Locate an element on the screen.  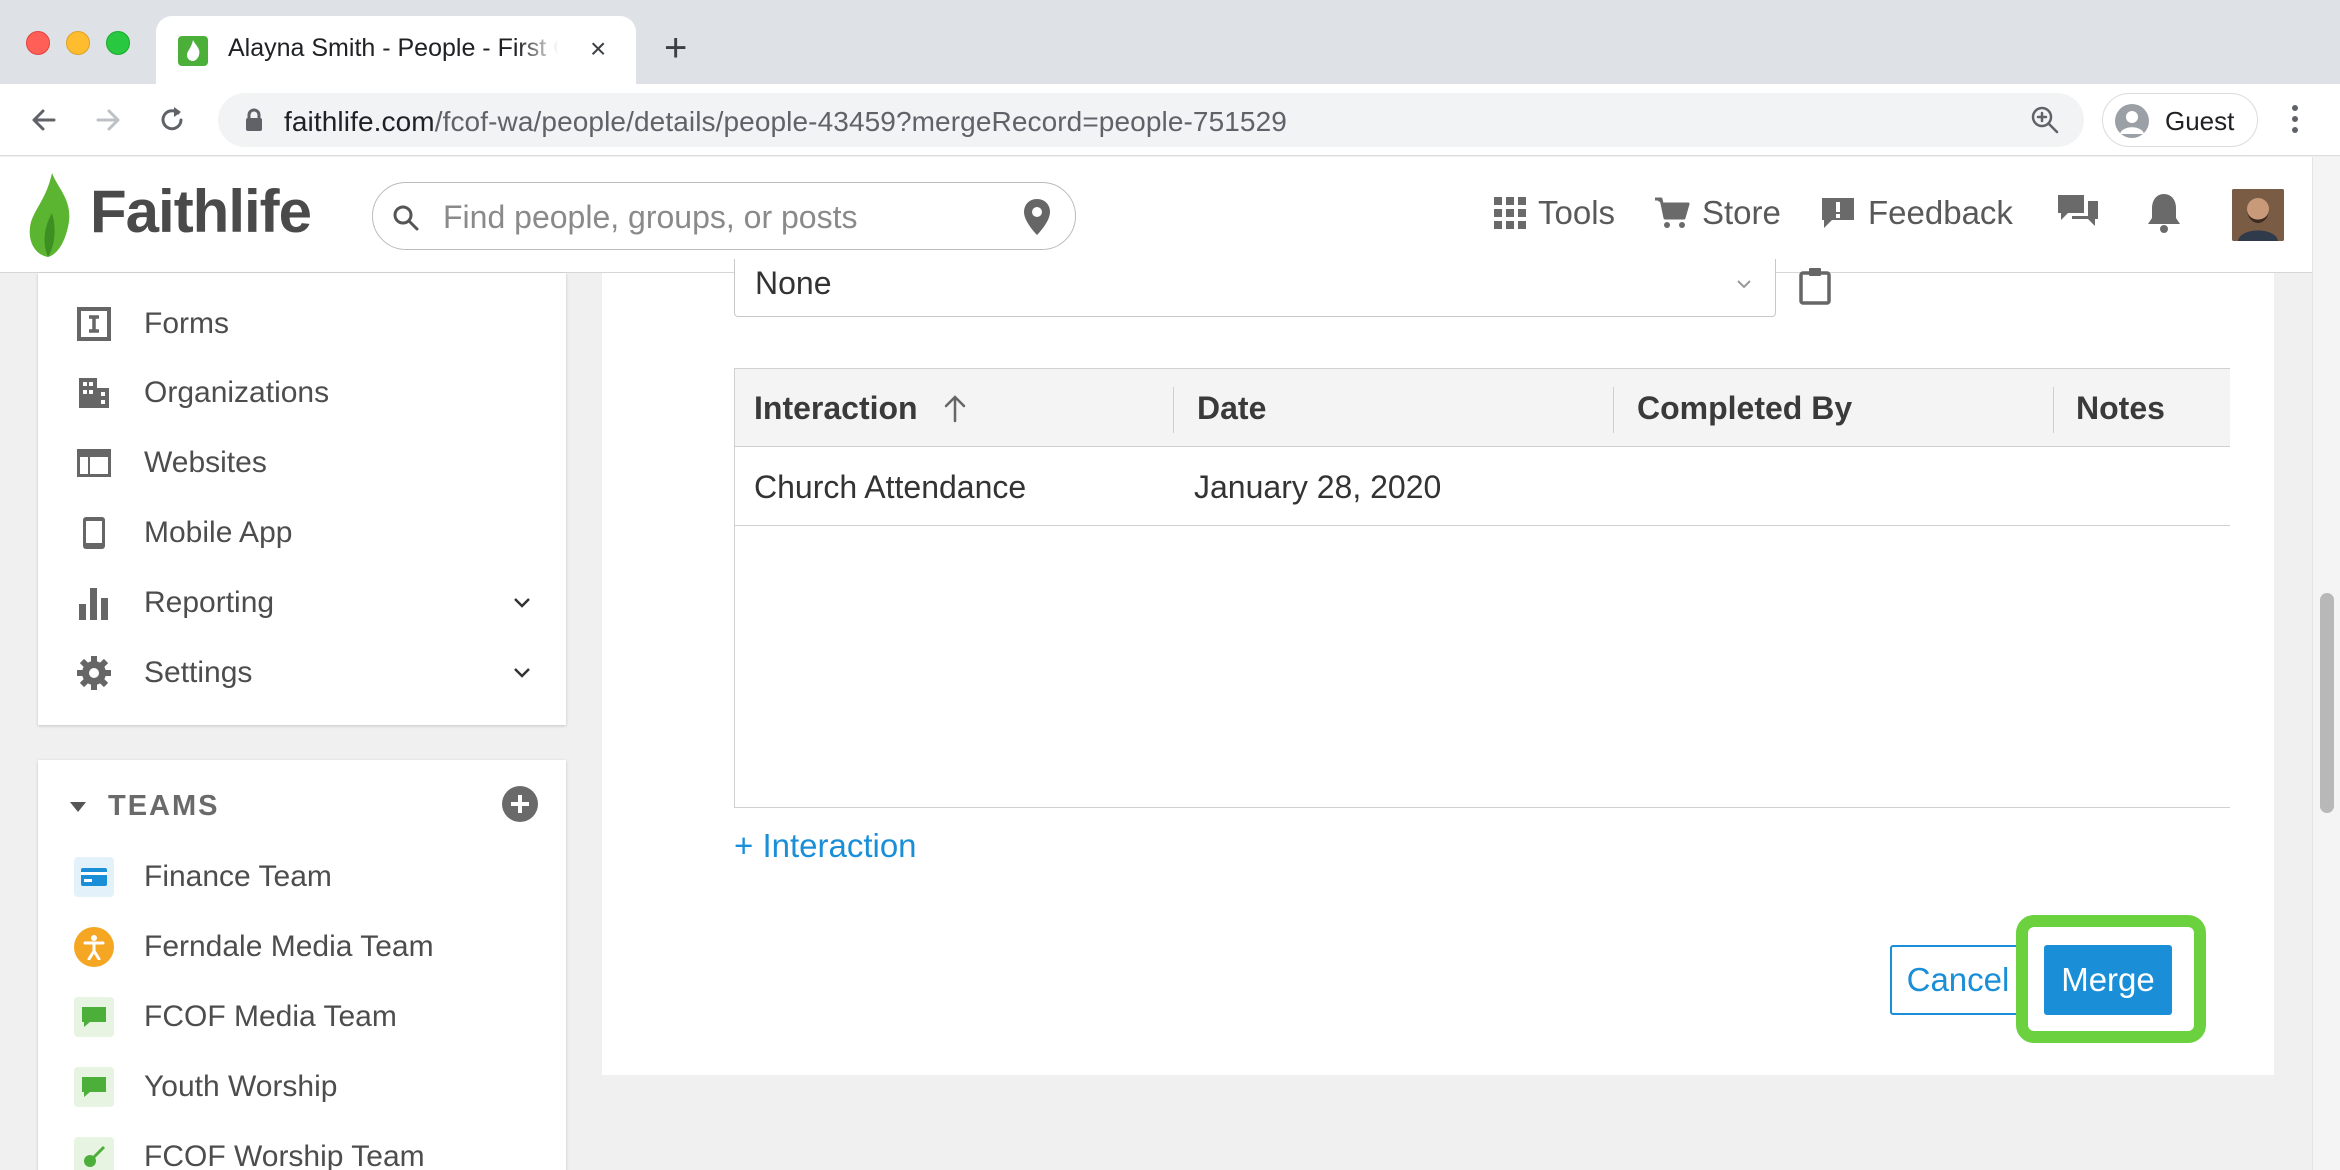
team-label: FCOF Worship Team is located at coordinates (284, 1155).